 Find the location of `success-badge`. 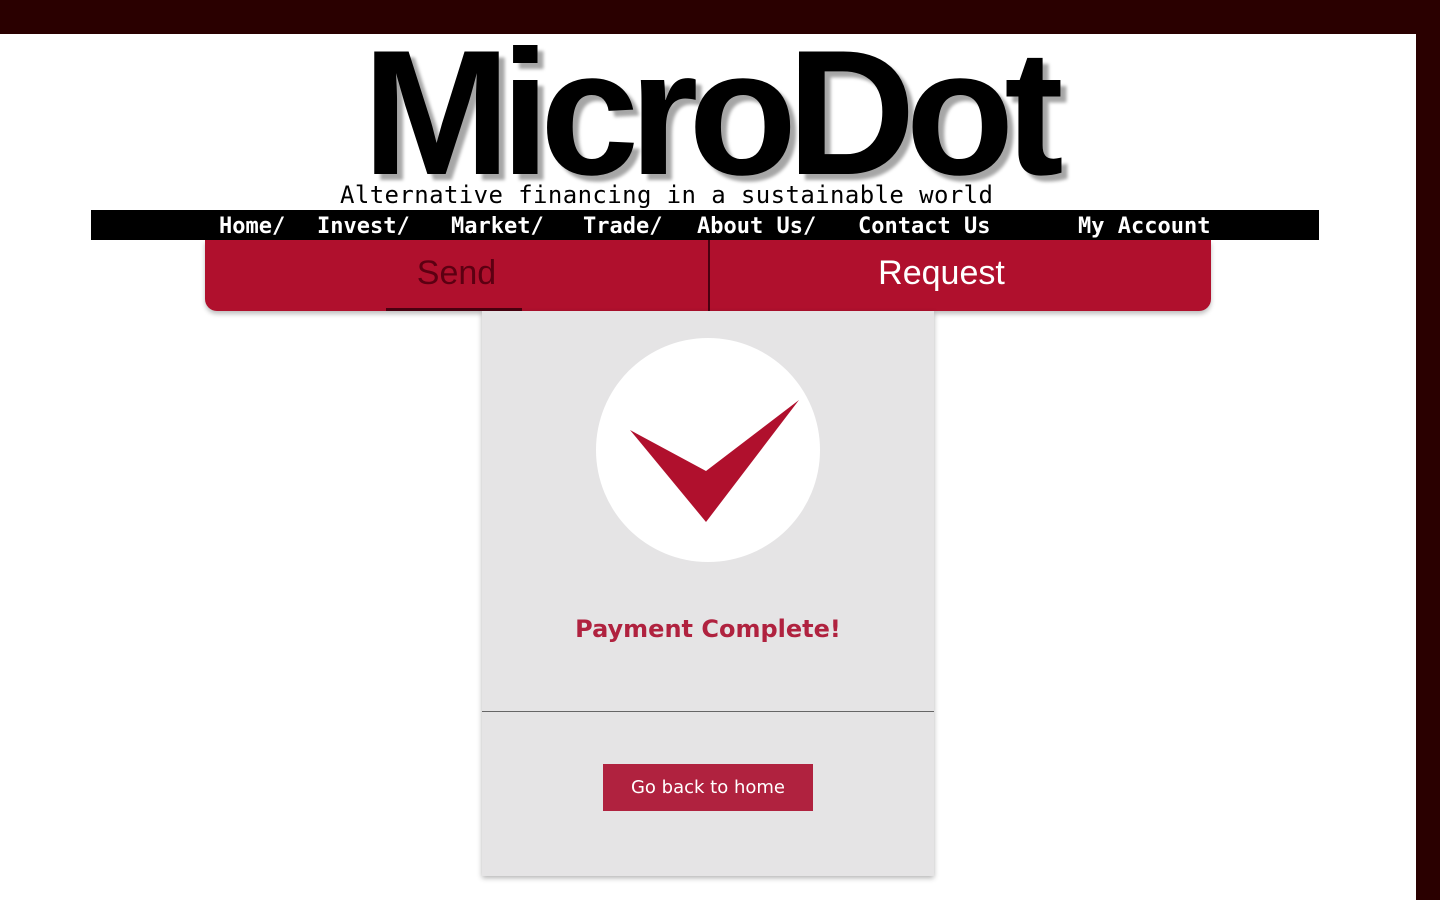

success-badge is located at coordinates (708, 450).